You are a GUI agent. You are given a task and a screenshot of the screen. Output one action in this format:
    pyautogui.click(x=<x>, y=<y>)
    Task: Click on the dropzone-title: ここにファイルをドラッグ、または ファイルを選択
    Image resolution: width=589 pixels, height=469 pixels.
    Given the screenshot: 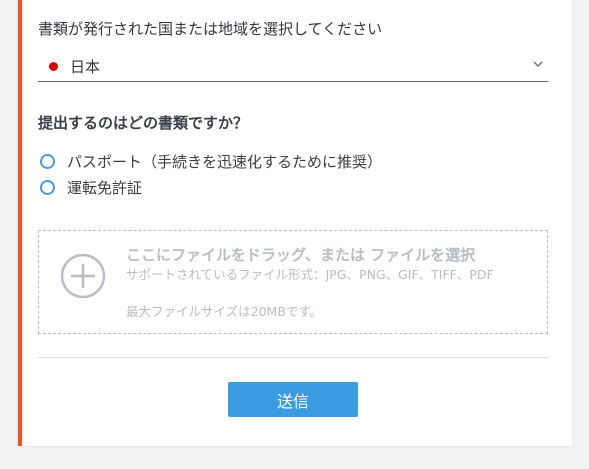 What is the action you would take?
    pyautogui.click(x=301, y=255)
    